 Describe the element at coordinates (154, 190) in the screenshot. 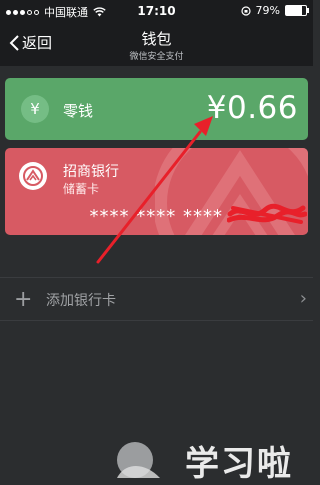

I see `annotation-arrow` at that location.